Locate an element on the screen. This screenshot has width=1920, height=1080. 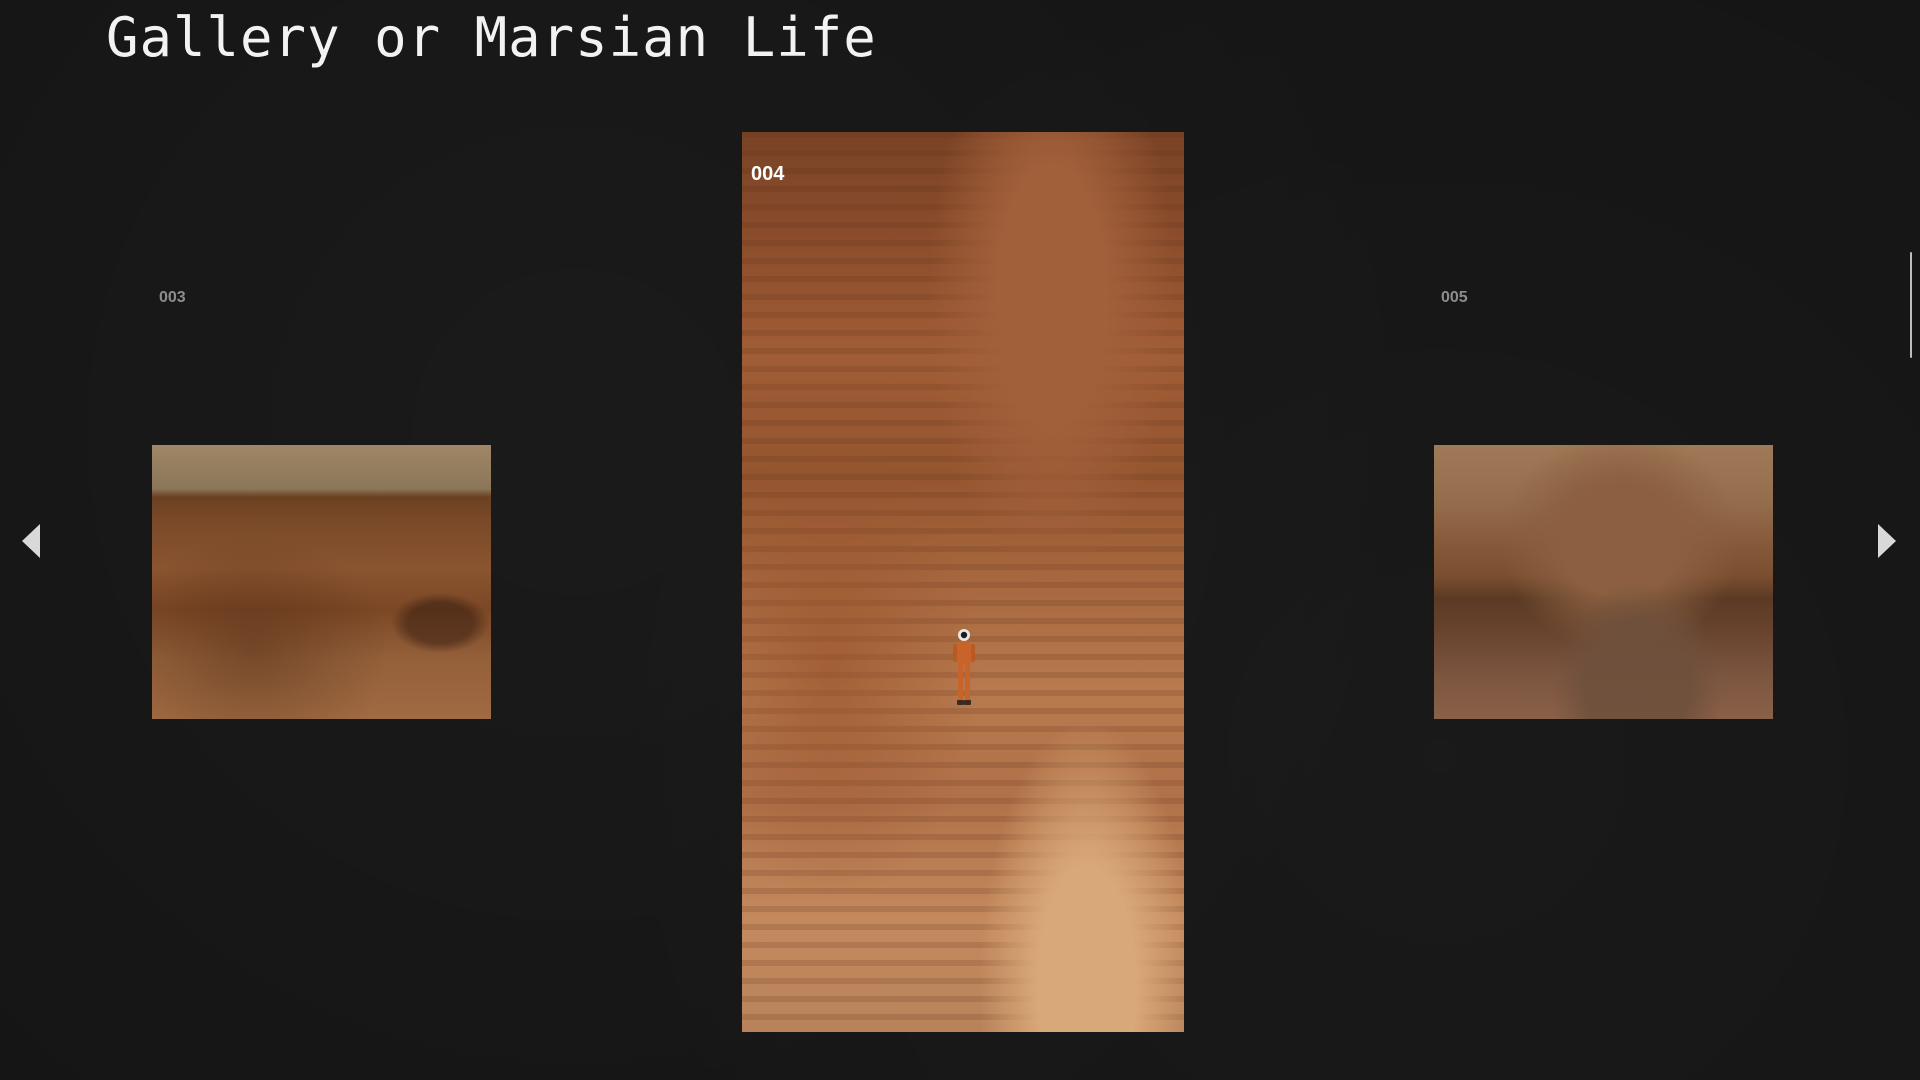
slide-number-label: 005 is located at coordinates (1454, 297).